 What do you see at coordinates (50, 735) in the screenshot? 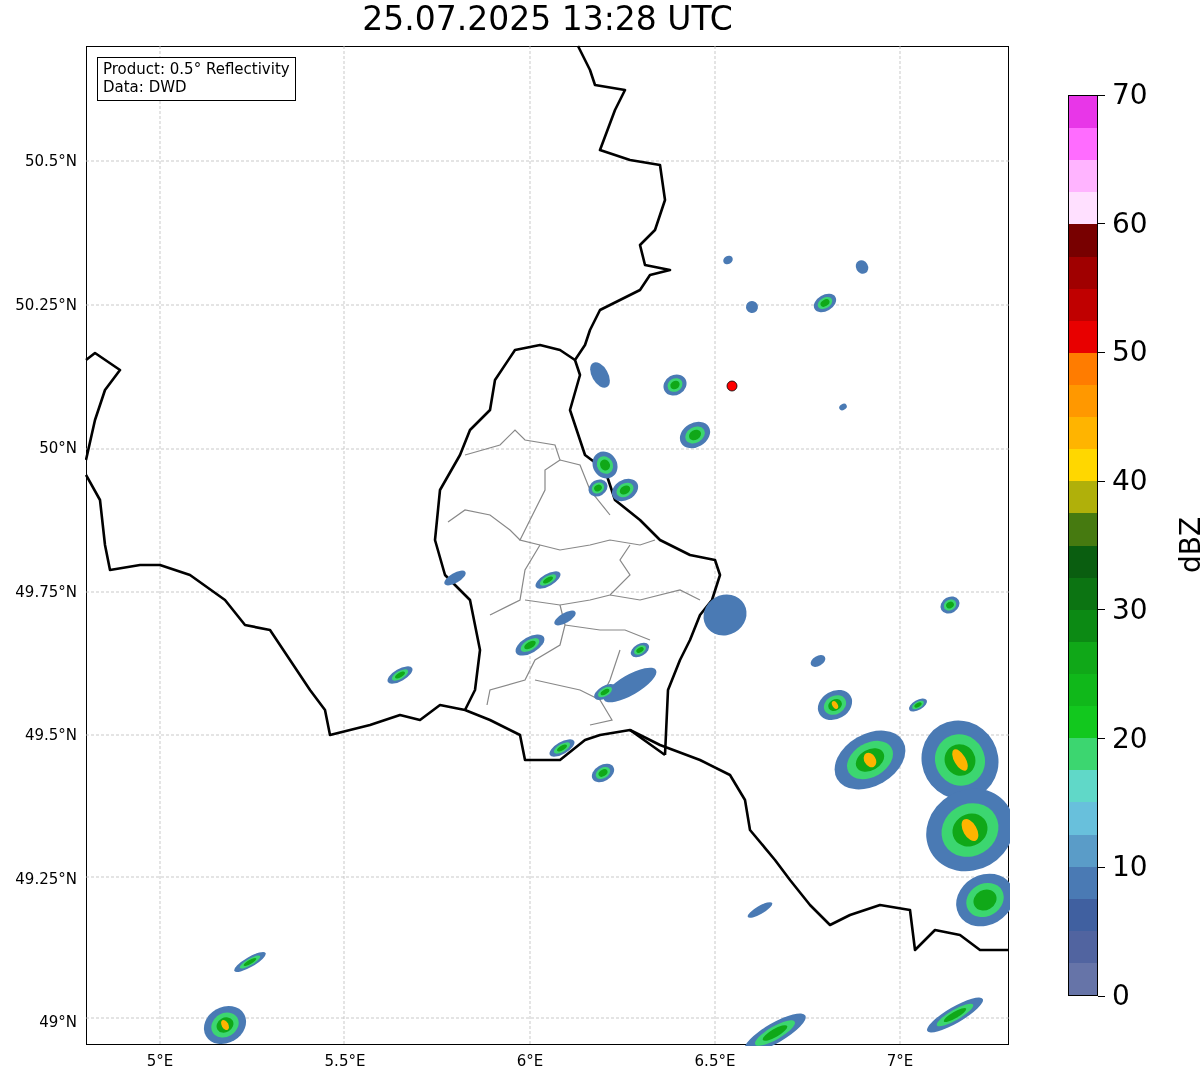
I see `axis-label: 49.5°N` at bounding box center [50, 735].